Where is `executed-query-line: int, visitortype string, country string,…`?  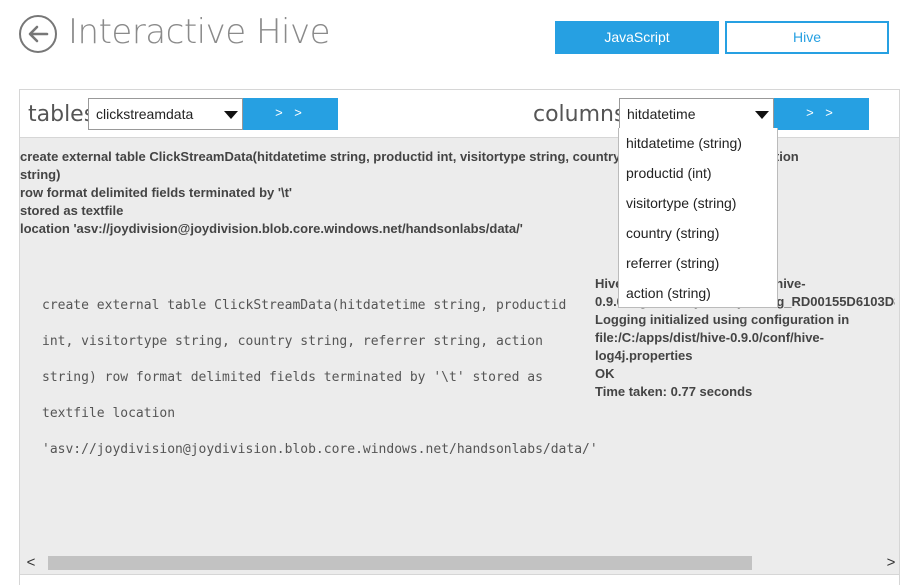
executed-query-line: int, visitortype string, country string,… is located at coordinates (292, 341).